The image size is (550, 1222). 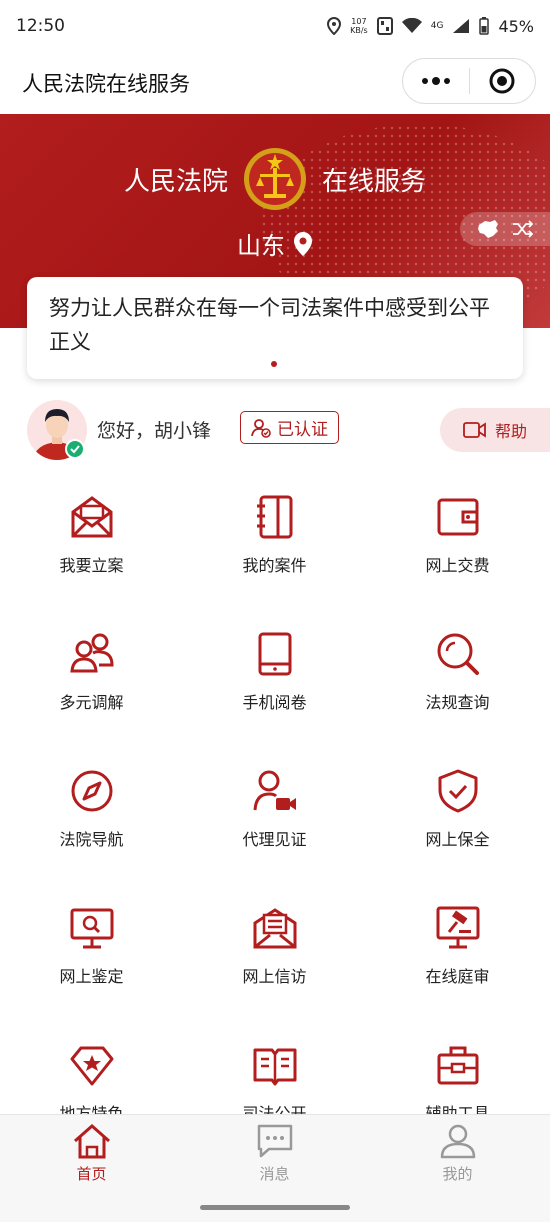 What do you see at coordinates (457, 1141) in the screenshot?
I see `user-icon` at bounding box center [457, 1141].